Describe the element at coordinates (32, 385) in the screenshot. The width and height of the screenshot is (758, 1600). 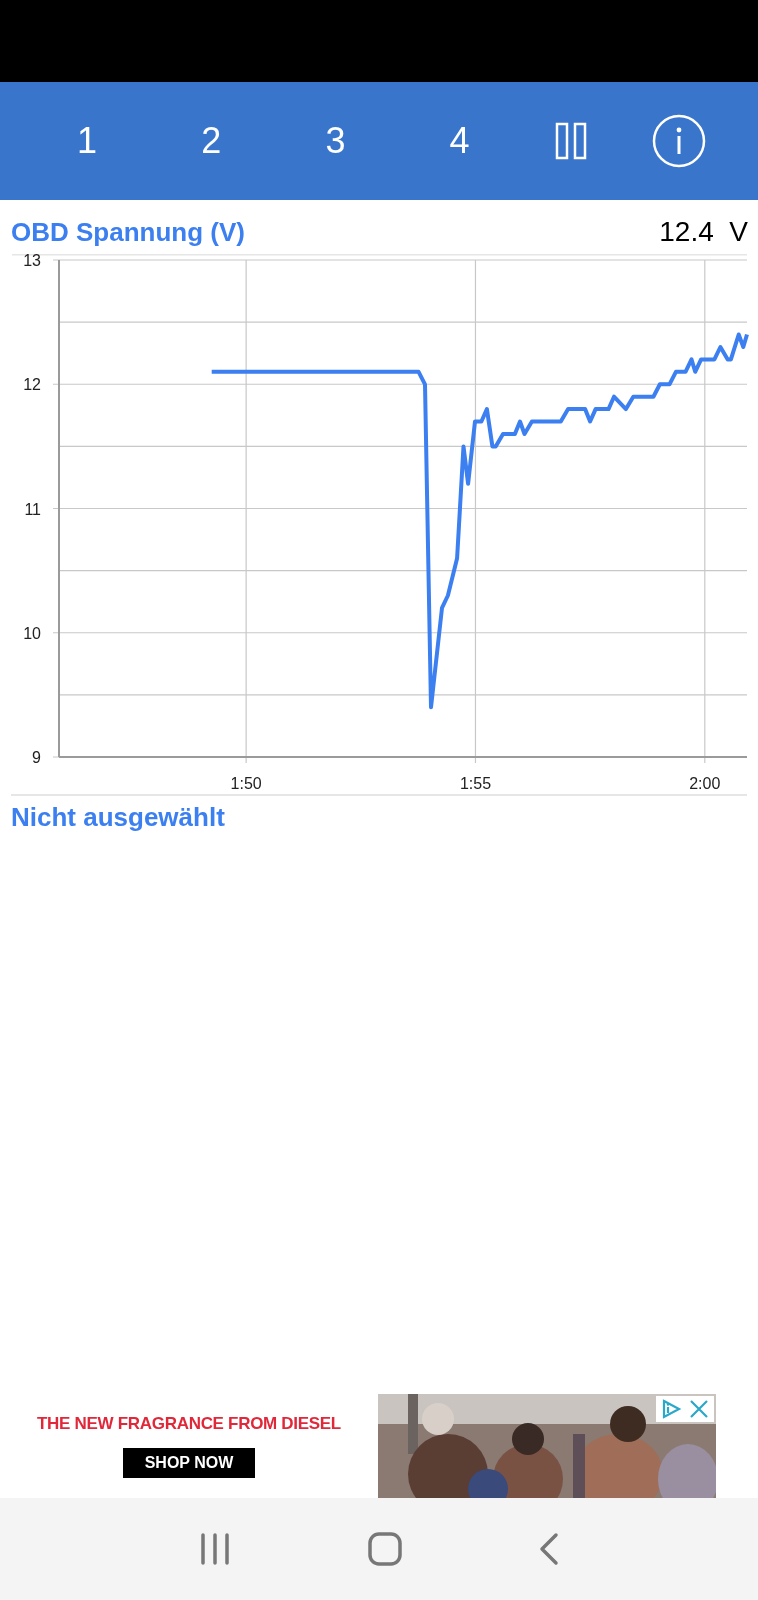
I see `axis-label: 12` at that location.